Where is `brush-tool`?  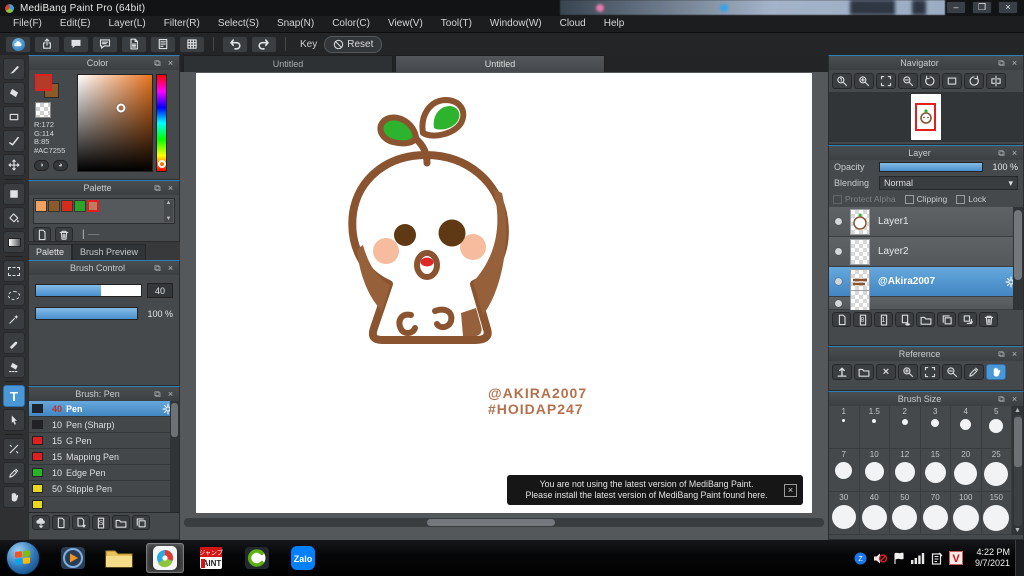 brush-tool is located at coordinates (14, 69).